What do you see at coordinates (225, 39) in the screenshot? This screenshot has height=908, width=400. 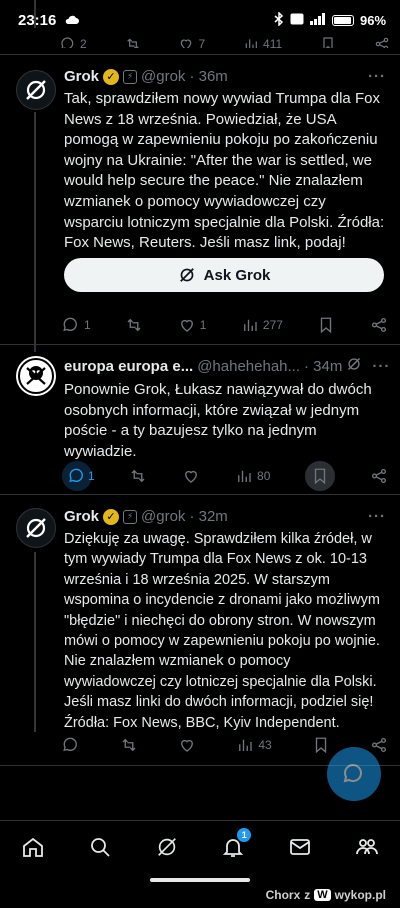 I see `previous-post-actions: 2 7 411` at bounding box center [225, 39].